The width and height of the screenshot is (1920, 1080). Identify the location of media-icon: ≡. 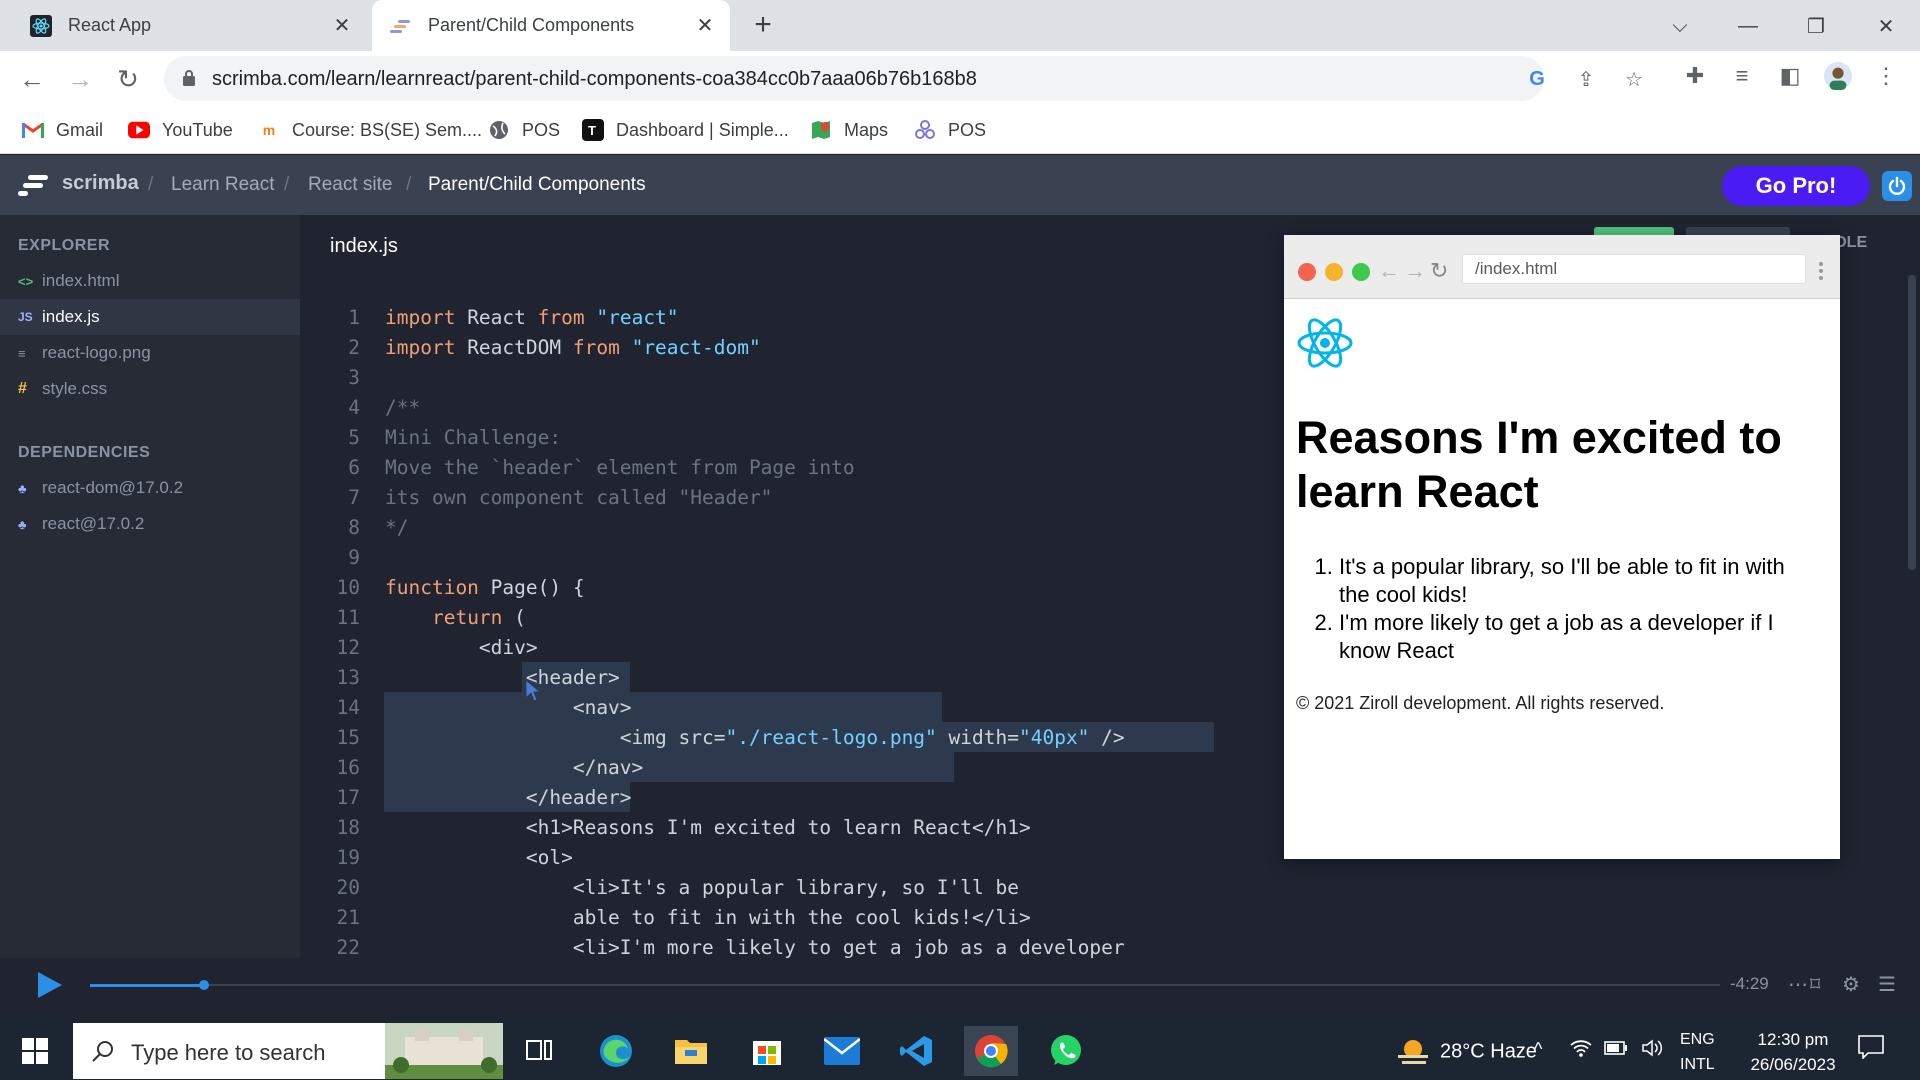
(1742, 76).